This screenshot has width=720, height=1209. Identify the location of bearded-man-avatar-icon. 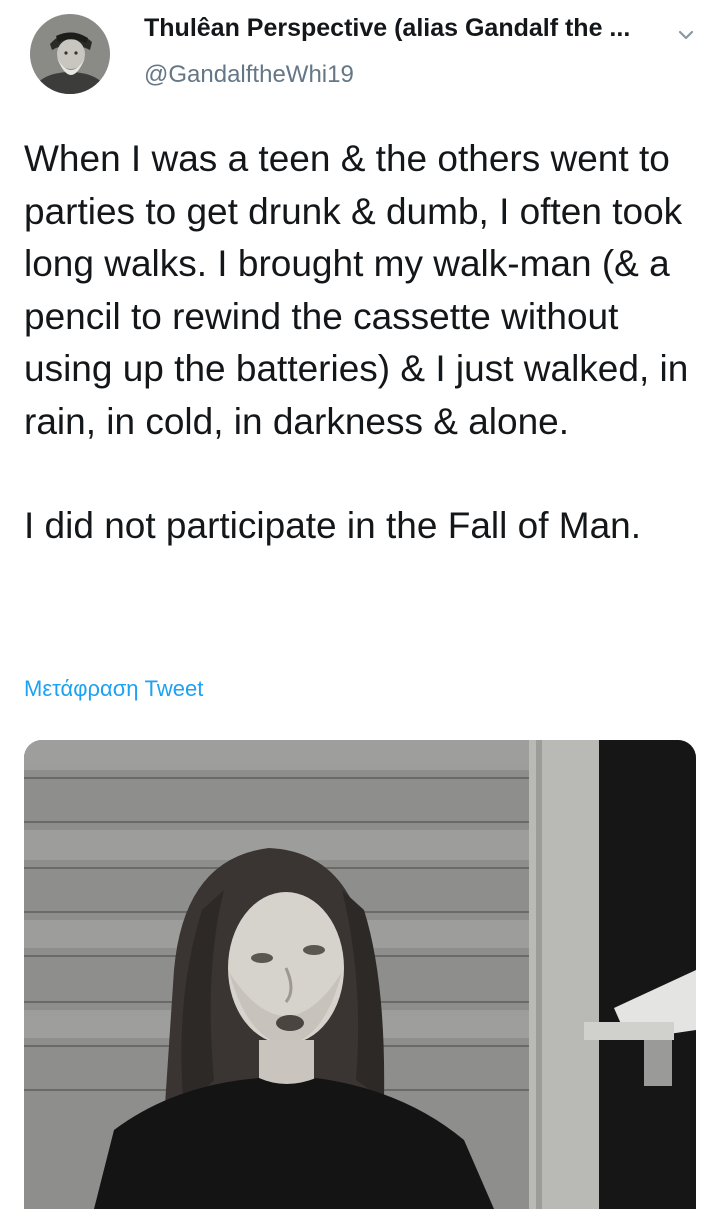
(70, 54).